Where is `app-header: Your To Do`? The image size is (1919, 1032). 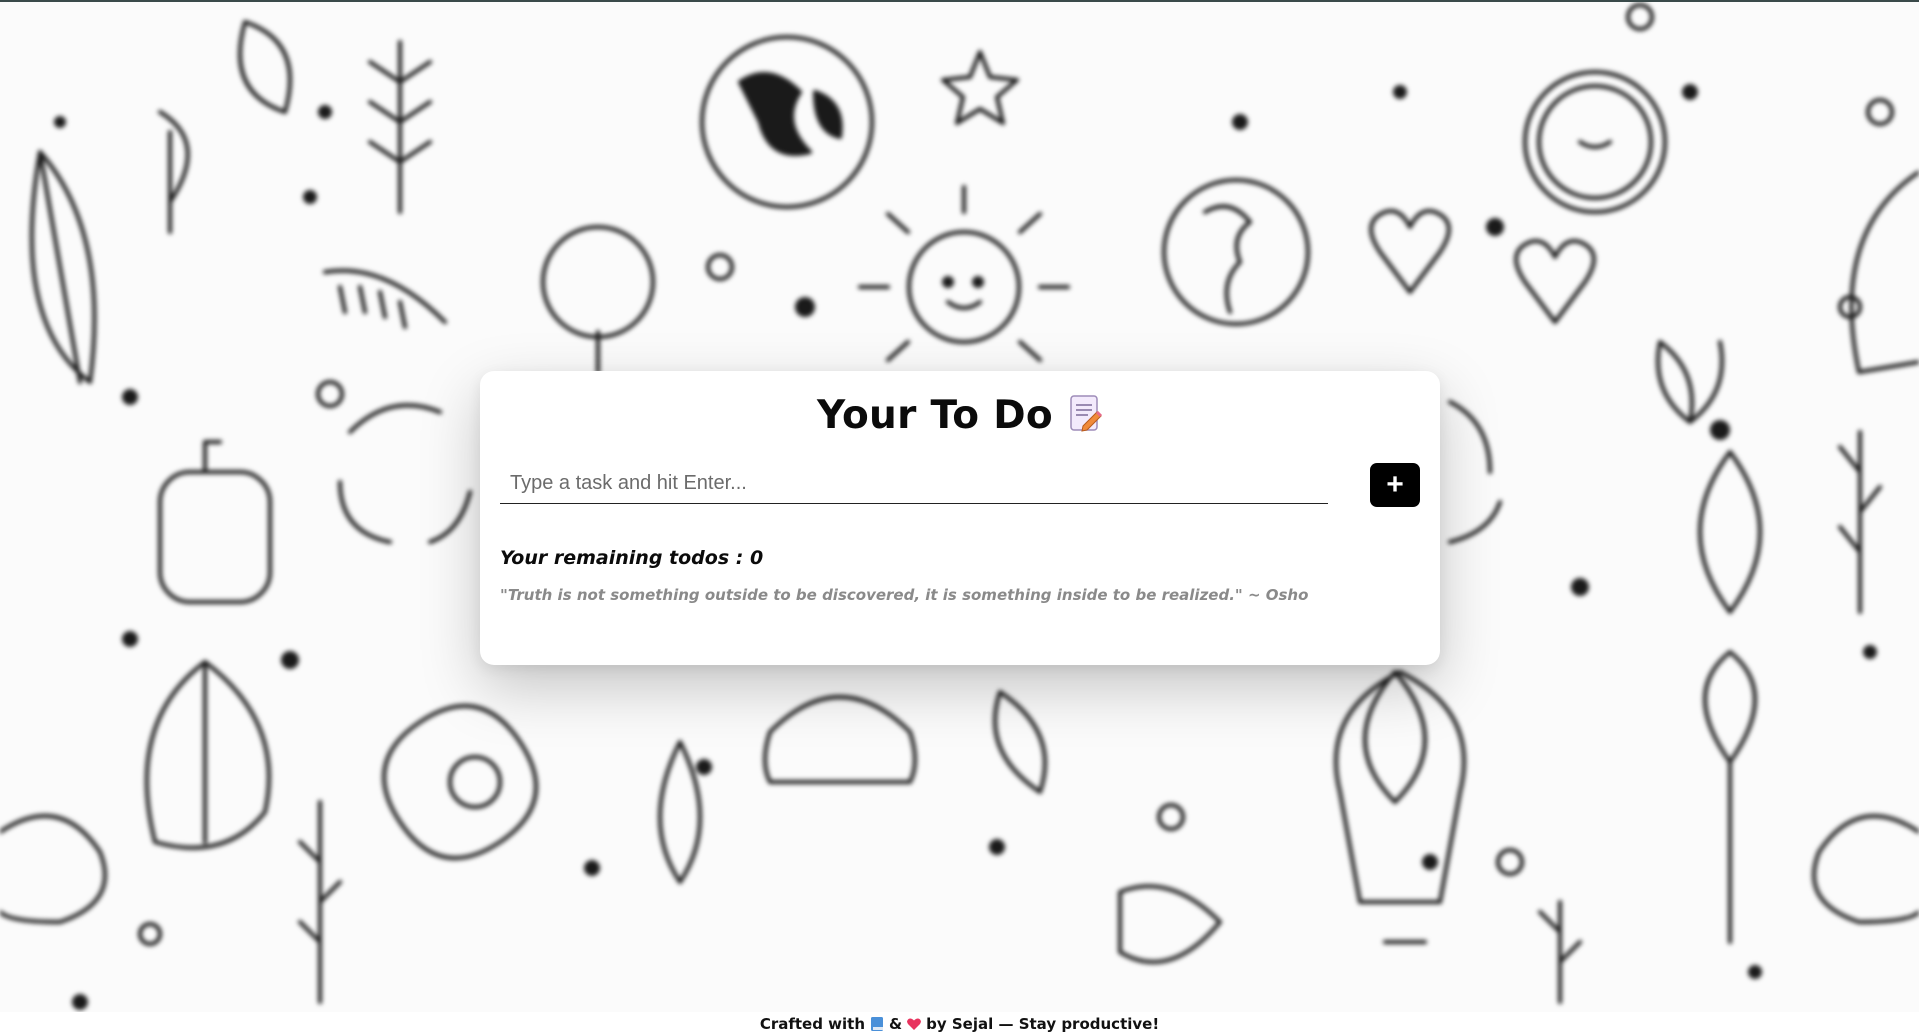 app-header: Your To Do is located at coordinates (960, 415).